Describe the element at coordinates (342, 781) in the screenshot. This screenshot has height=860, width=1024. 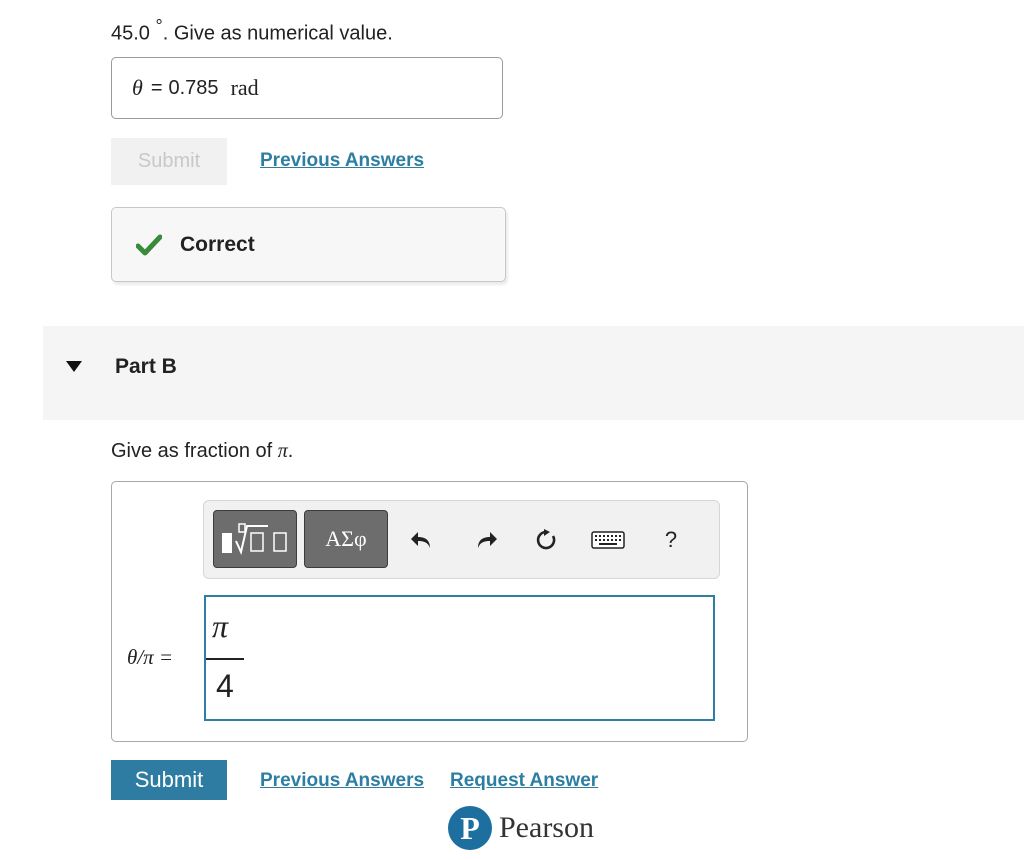
I see `part-b-previous-answers-link: Previous Answers` at that location.